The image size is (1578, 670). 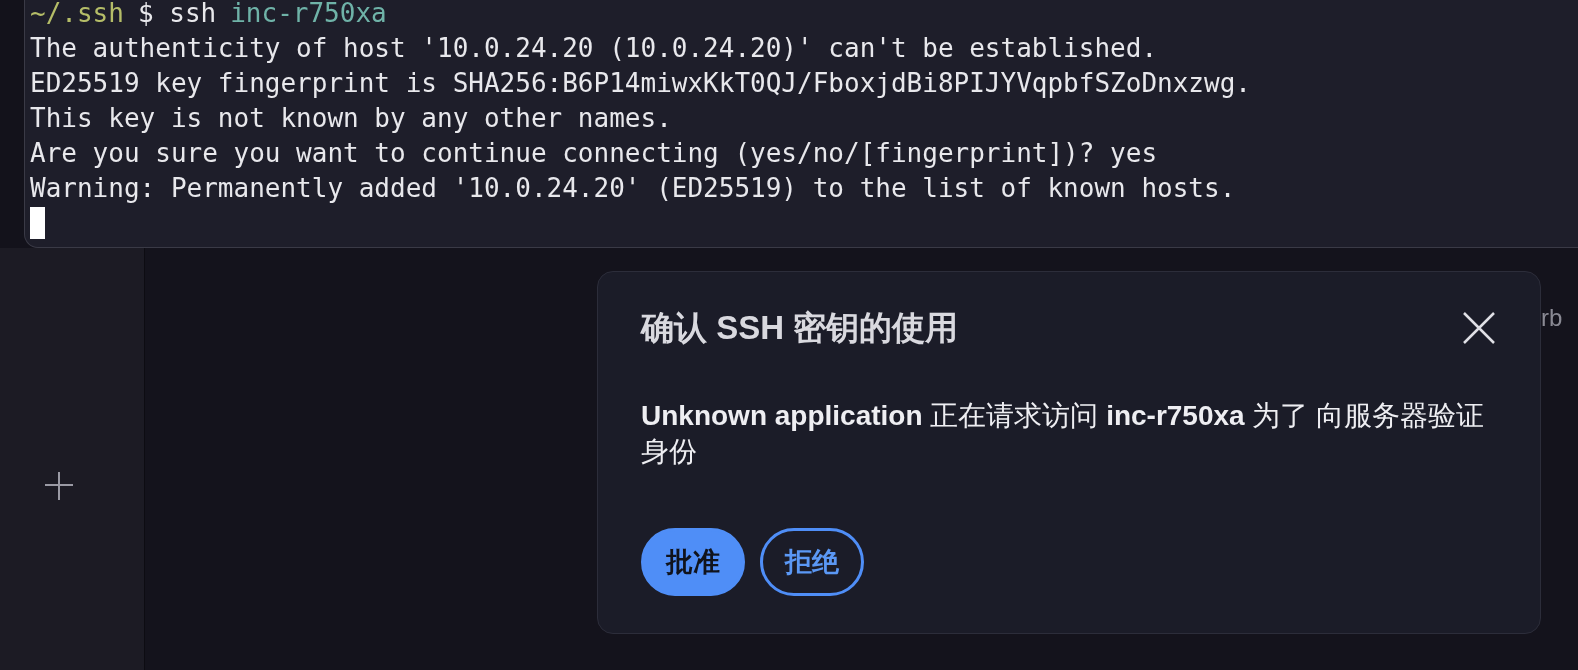 I want to click on approve-button: 批准, so click(x=693, y=562).